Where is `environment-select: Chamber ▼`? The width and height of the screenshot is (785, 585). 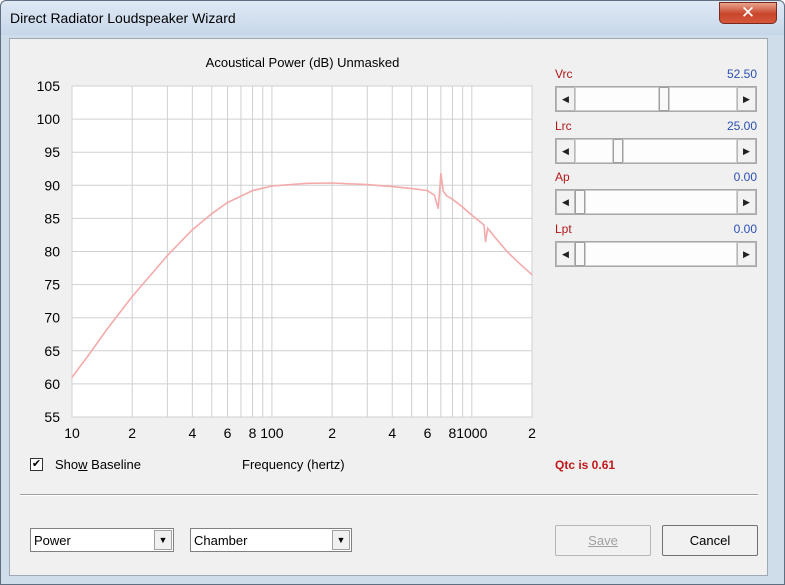
environment-select: Chamber ▼ is located at coordinates (271, 540).